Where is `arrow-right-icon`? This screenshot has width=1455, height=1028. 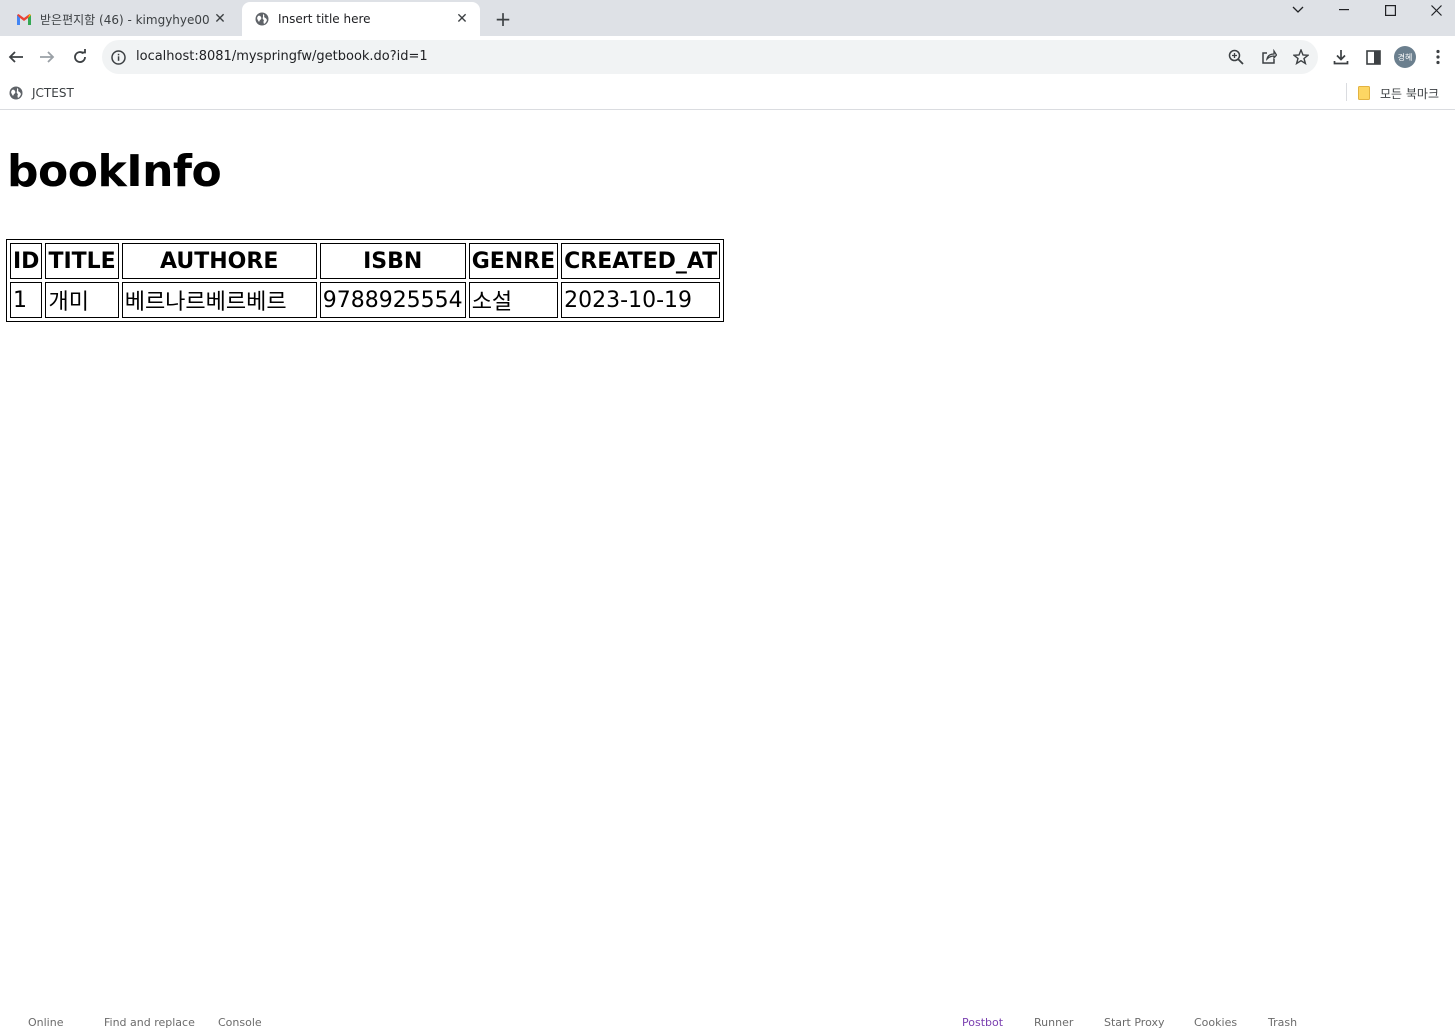 arrow-right-icon is located at coordinates (47, 57).